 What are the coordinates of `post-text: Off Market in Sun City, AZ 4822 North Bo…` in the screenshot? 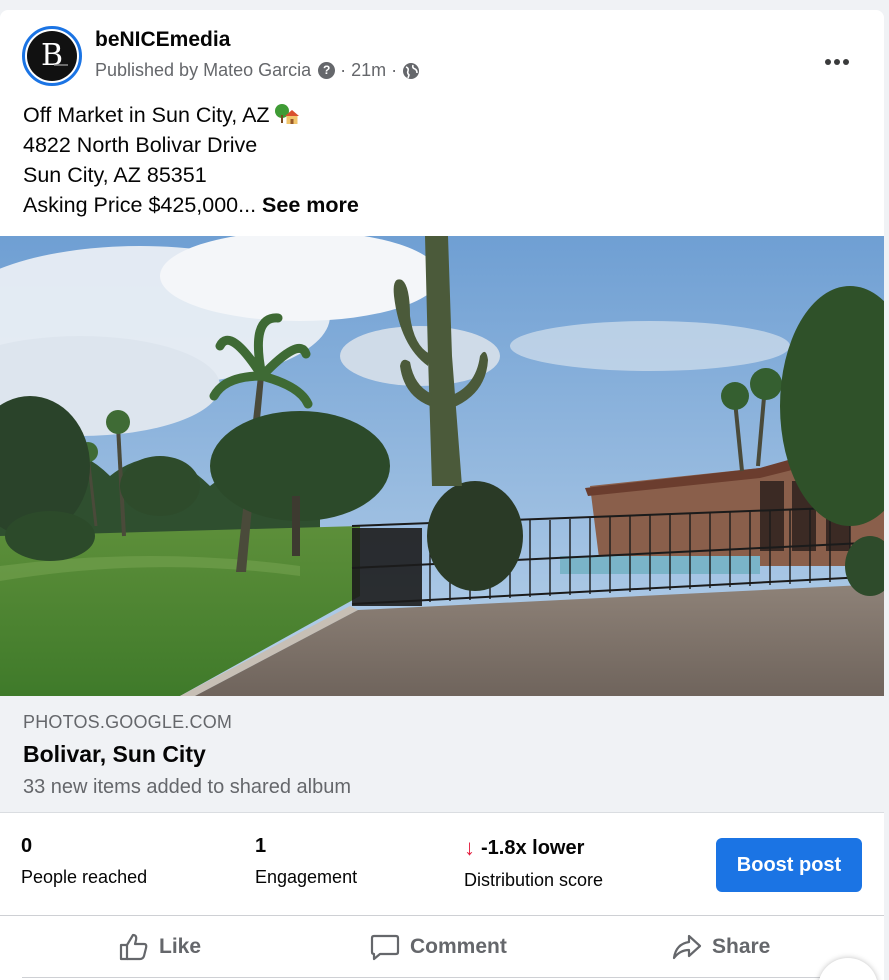 It's located at (191, 160).